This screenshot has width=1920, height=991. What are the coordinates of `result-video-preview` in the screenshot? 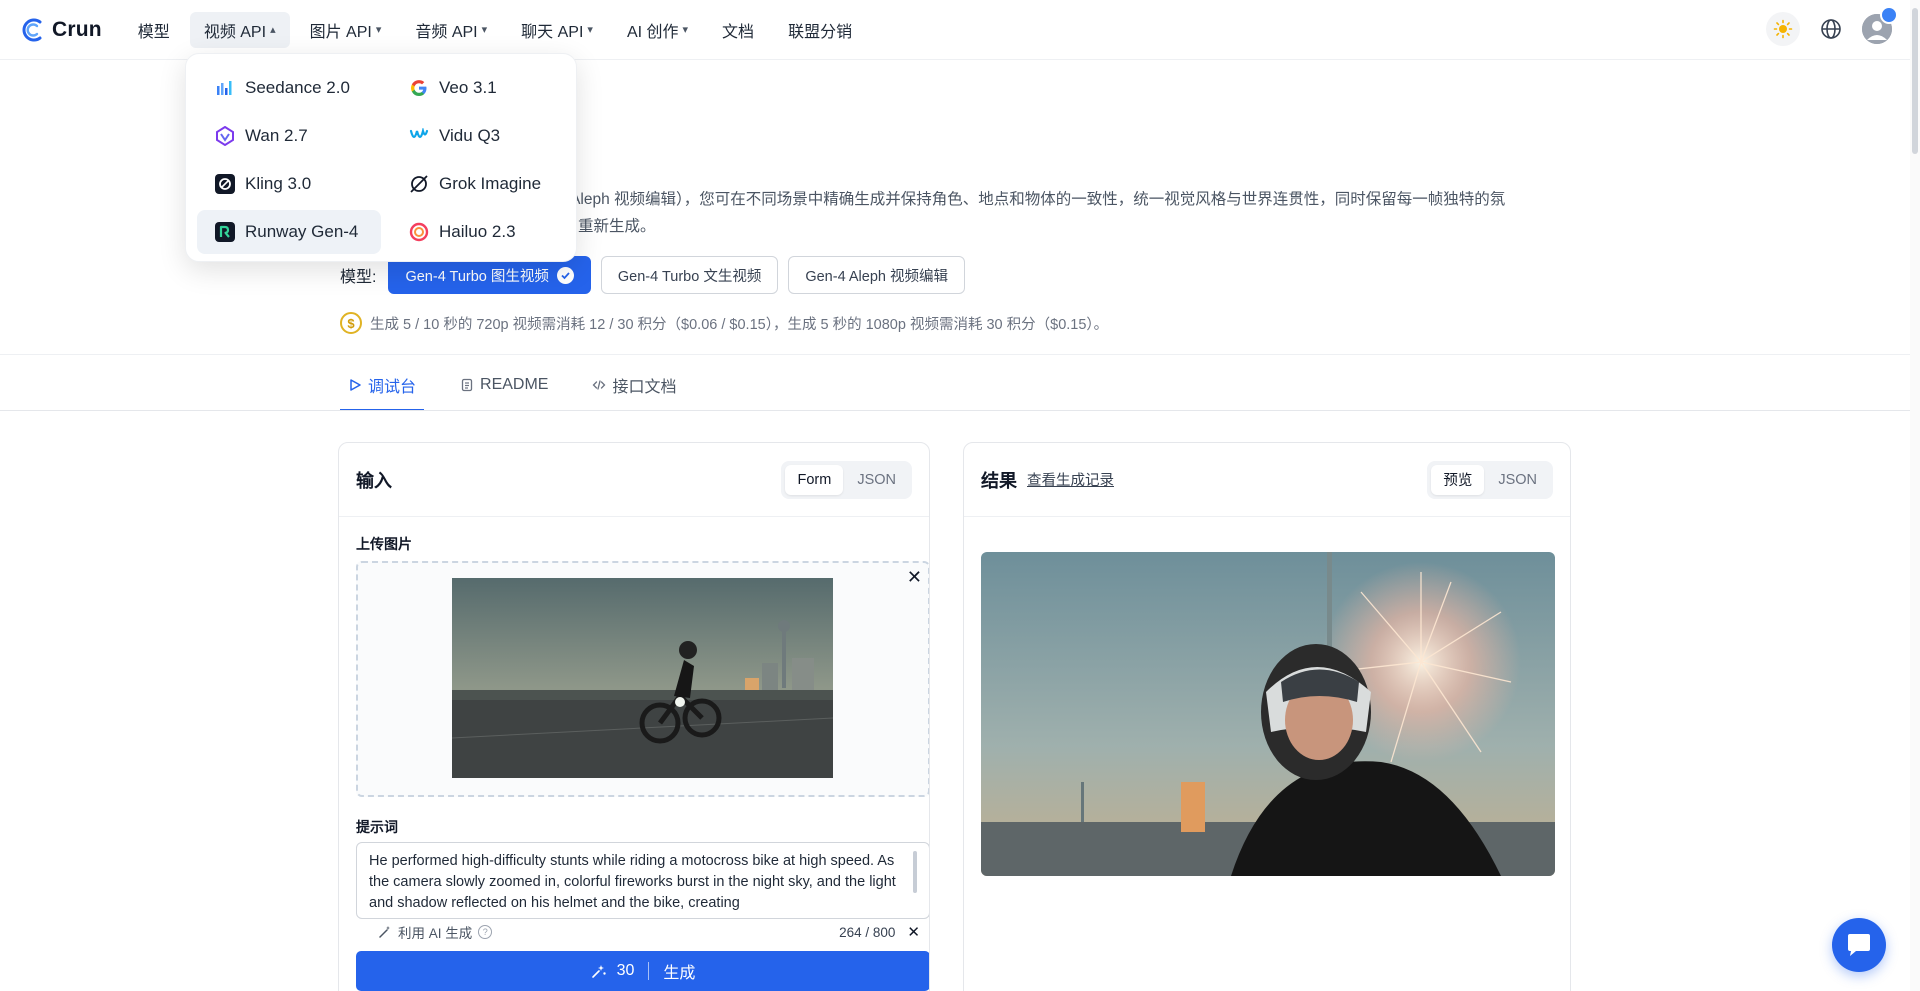 It's located at (1268, 714).